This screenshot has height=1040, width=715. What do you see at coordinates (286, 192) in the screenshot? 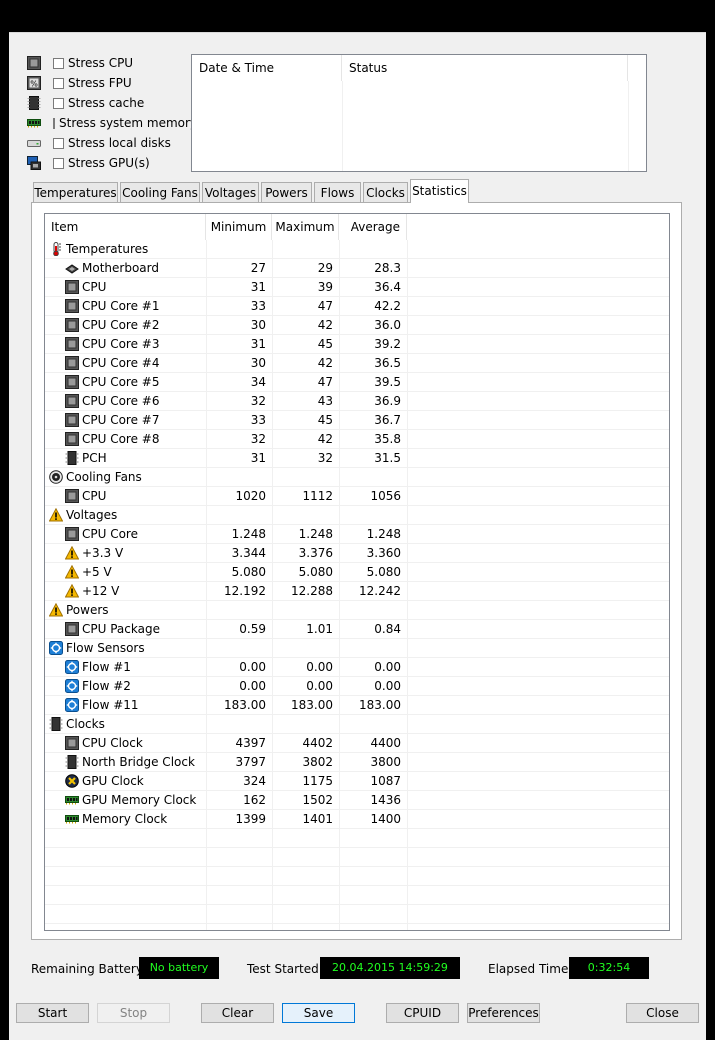
I see `tab-powers: Powers` at bounding box center [286, 192].